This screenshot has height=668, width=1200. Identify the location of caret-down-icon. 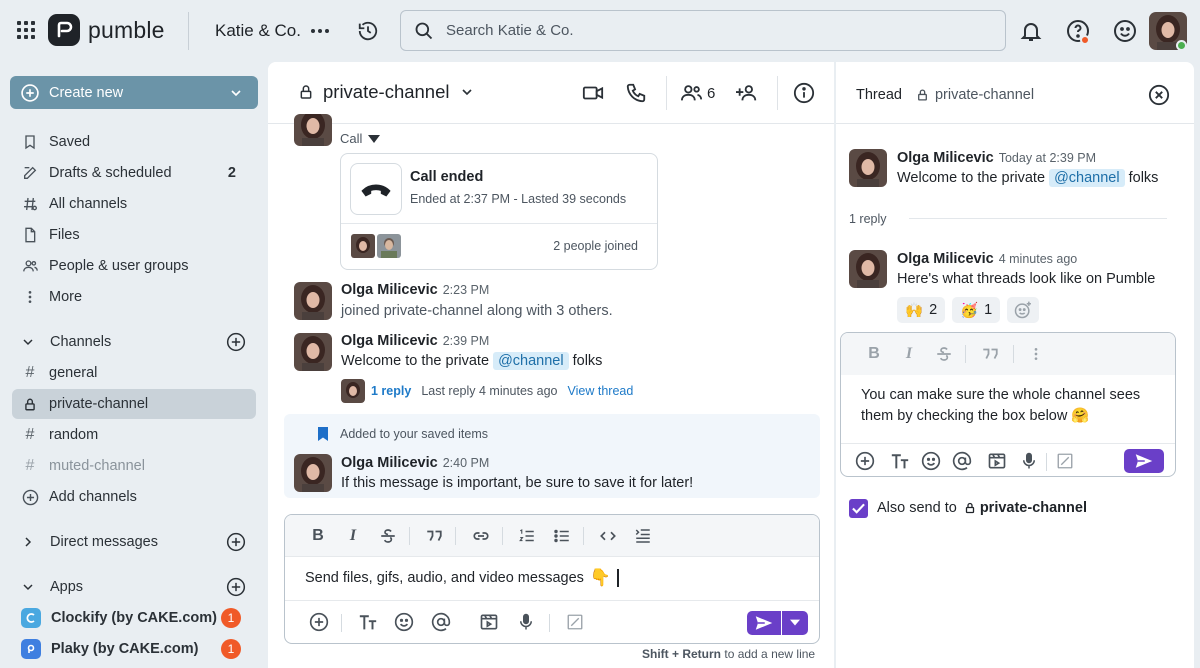
(374, 139).